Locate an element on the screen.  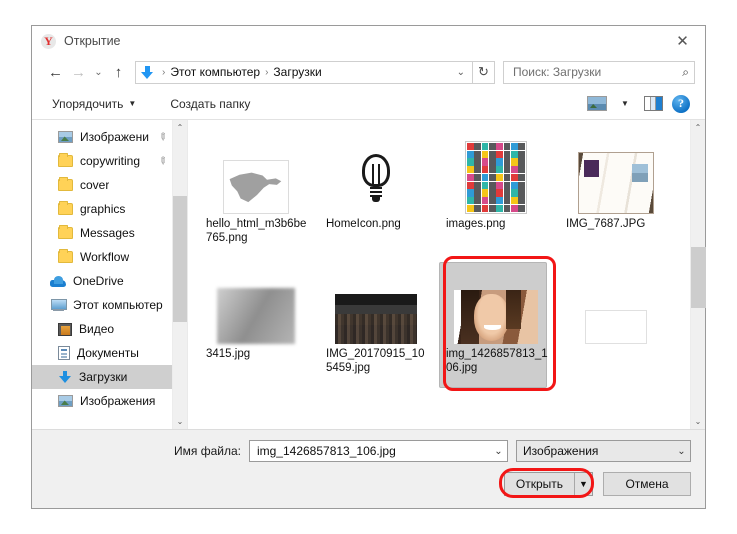
sidebar-item-label: Видео is located at coordinates (97, 329).